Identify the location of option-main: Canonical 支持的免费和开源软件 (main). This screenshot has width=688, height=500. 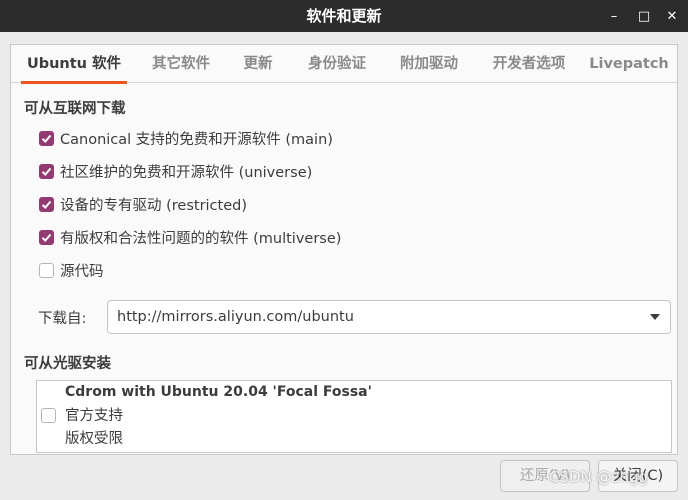
(186, 138).